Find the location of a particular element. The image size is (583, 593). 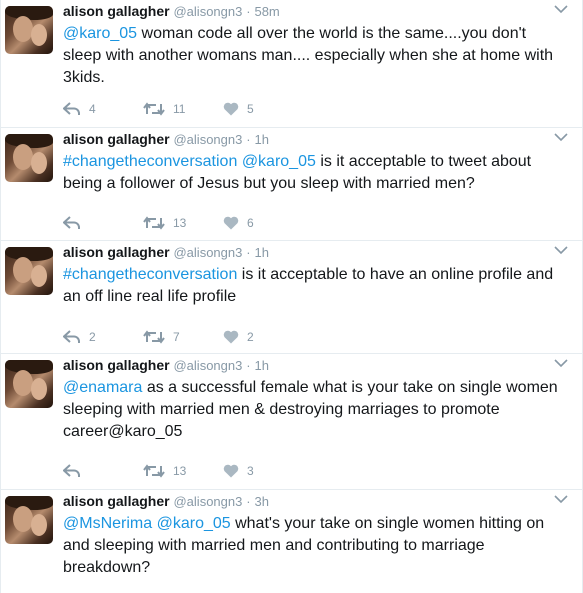

reply-button: 2 is located at coordinates (79, 337).